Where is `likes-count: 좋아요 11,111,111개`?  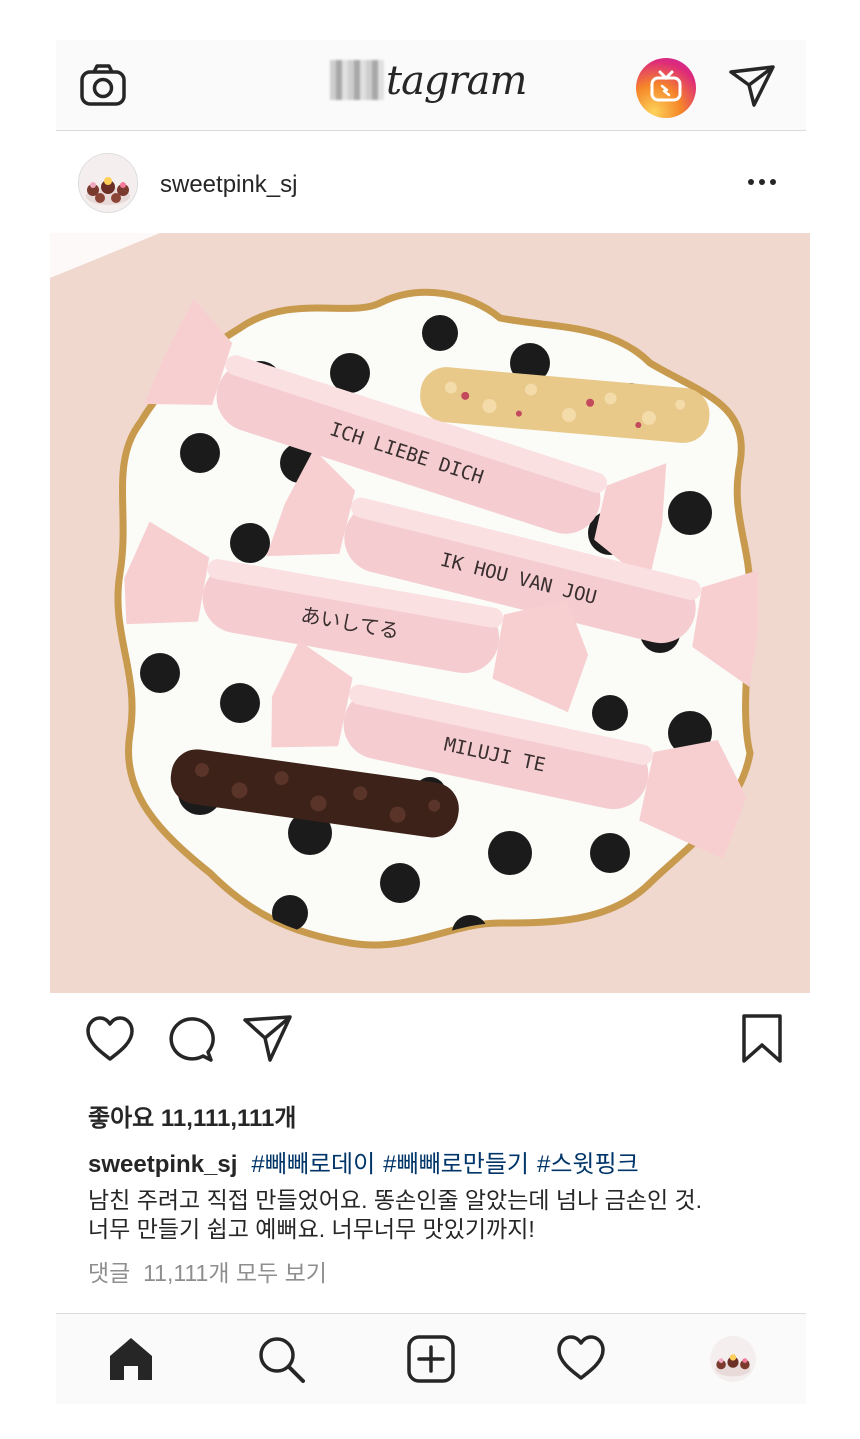
likes-count: 좋아요 11,111,111개 is located at coordinates (192, 1115).